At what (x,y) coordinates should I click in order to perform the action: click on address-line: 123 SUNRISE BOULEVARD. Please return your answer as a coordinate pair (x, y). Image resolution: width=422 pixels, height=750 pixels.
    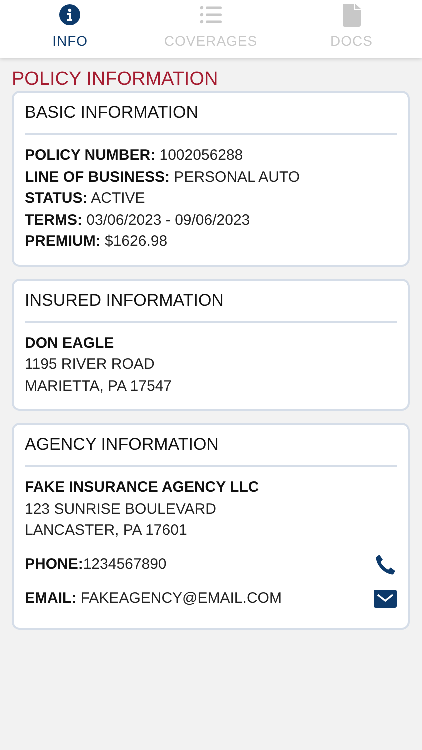
    Looking at the image, I should click on (121, 510).